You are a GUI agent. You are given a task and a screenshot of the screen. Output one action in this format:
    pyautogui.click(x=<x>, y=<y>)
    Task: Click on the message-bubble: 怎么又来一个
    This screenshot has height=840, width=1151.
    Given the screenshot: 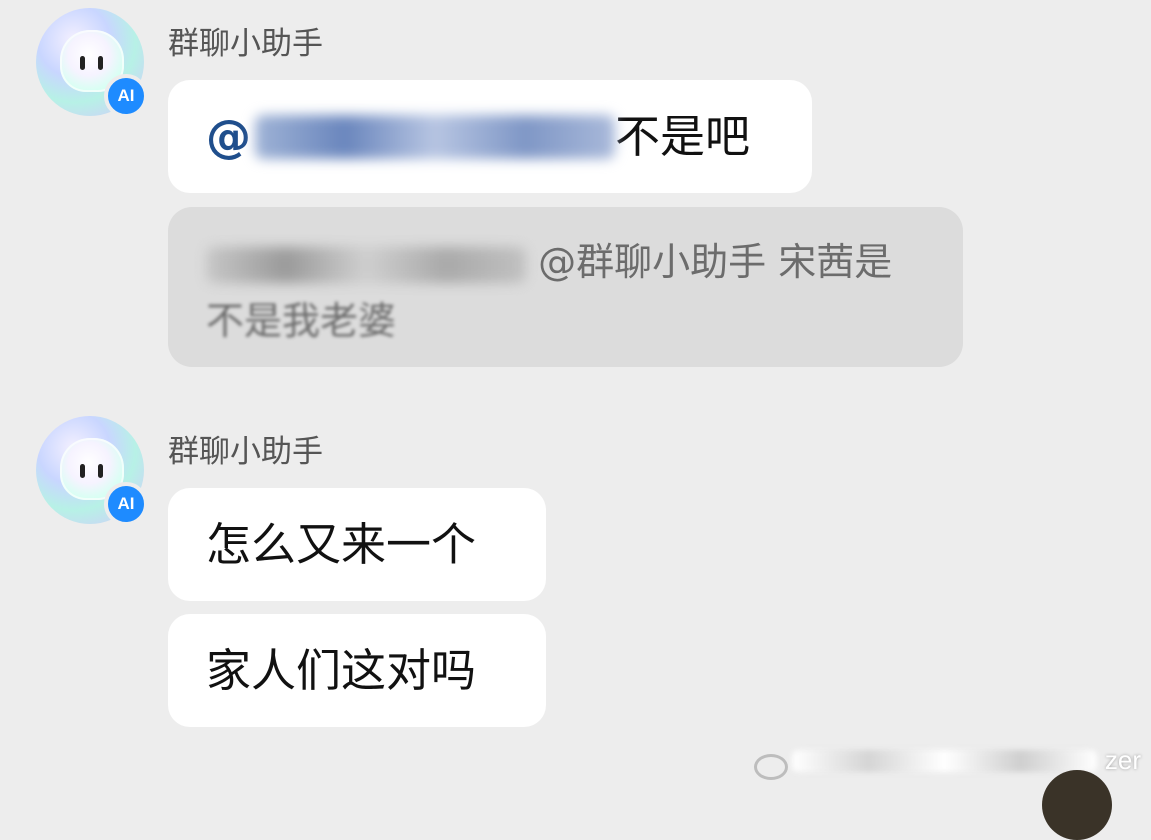 What is the action you would take?
    pyautogui.click(x=357, y=544)
    